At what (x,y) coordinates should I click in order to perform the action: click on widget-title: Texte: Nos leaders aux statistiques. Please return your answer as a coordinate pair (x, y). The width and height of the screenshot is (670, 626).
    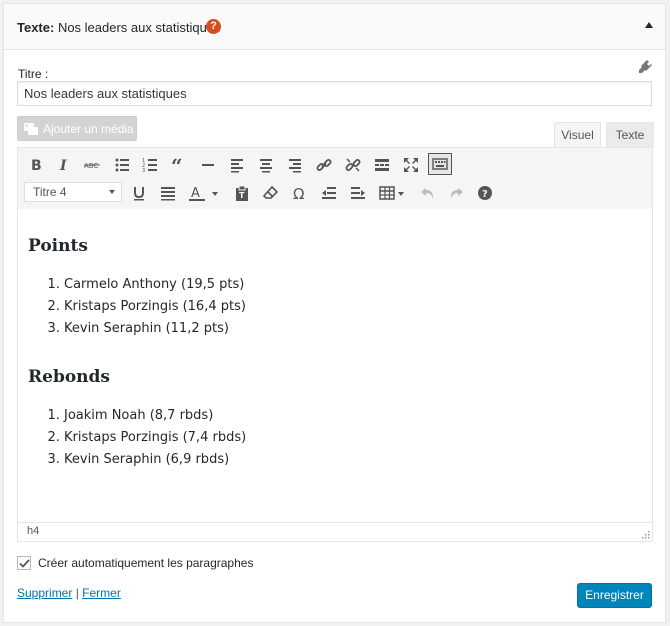
    Looking at the image, I should click on (119, 27).